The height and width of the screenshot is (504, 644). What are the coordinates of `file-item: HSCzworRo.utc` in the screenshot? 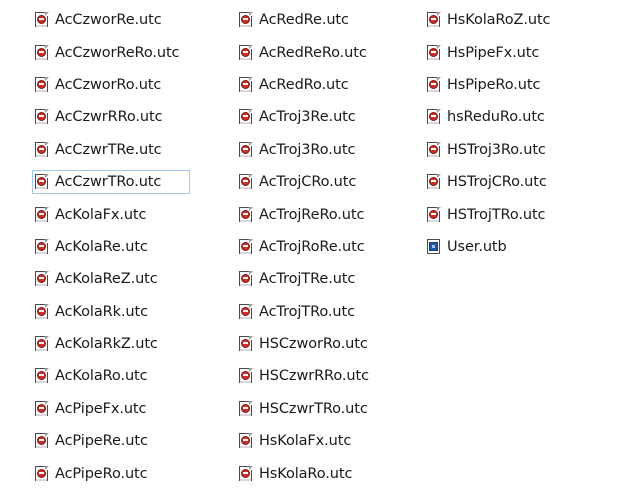 It's located at (300, 344).